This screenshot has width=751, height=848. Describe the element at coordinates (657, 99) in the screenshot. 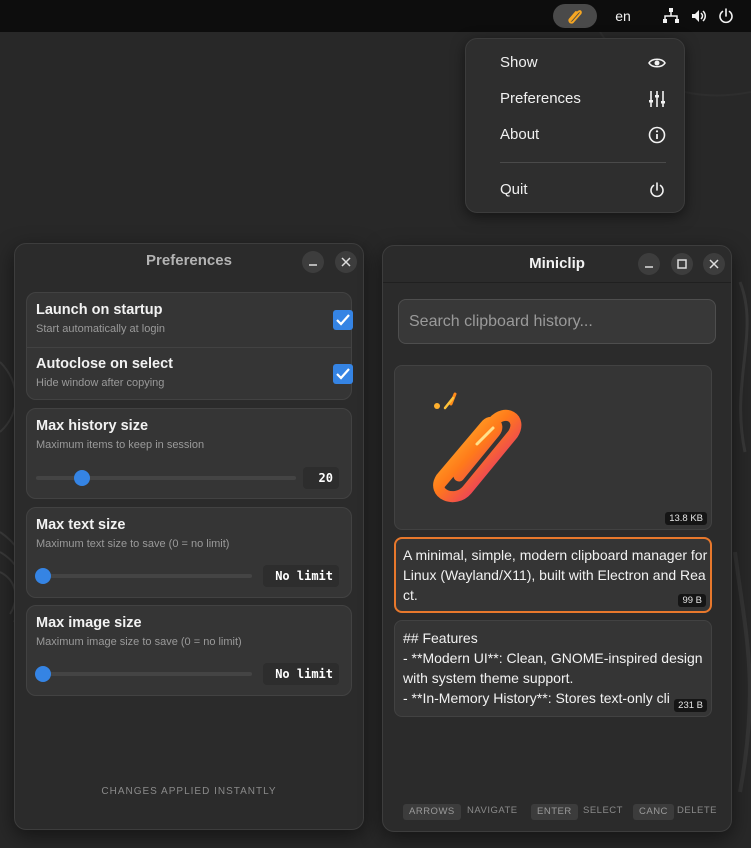

I see `sliders-icon` at that location.